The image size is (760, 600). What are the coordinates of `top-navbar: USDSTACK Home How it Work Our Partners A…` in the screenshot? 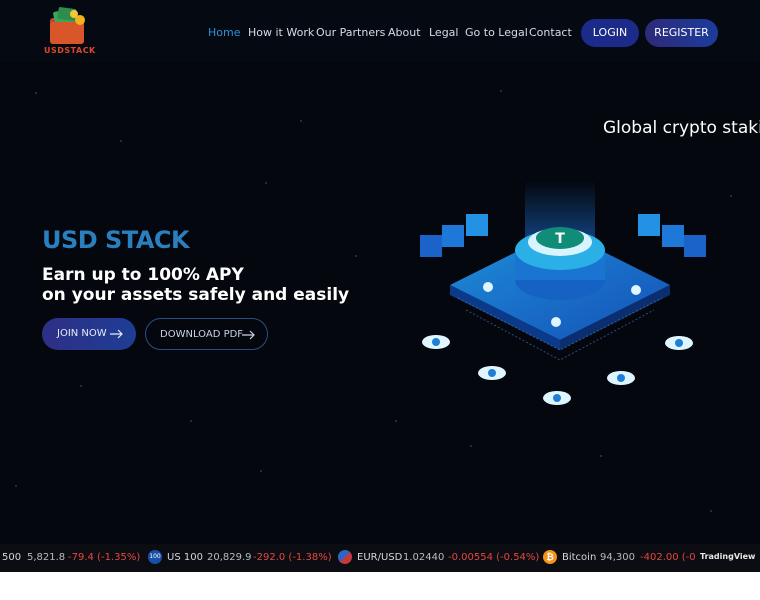 It's located at (380, 31).